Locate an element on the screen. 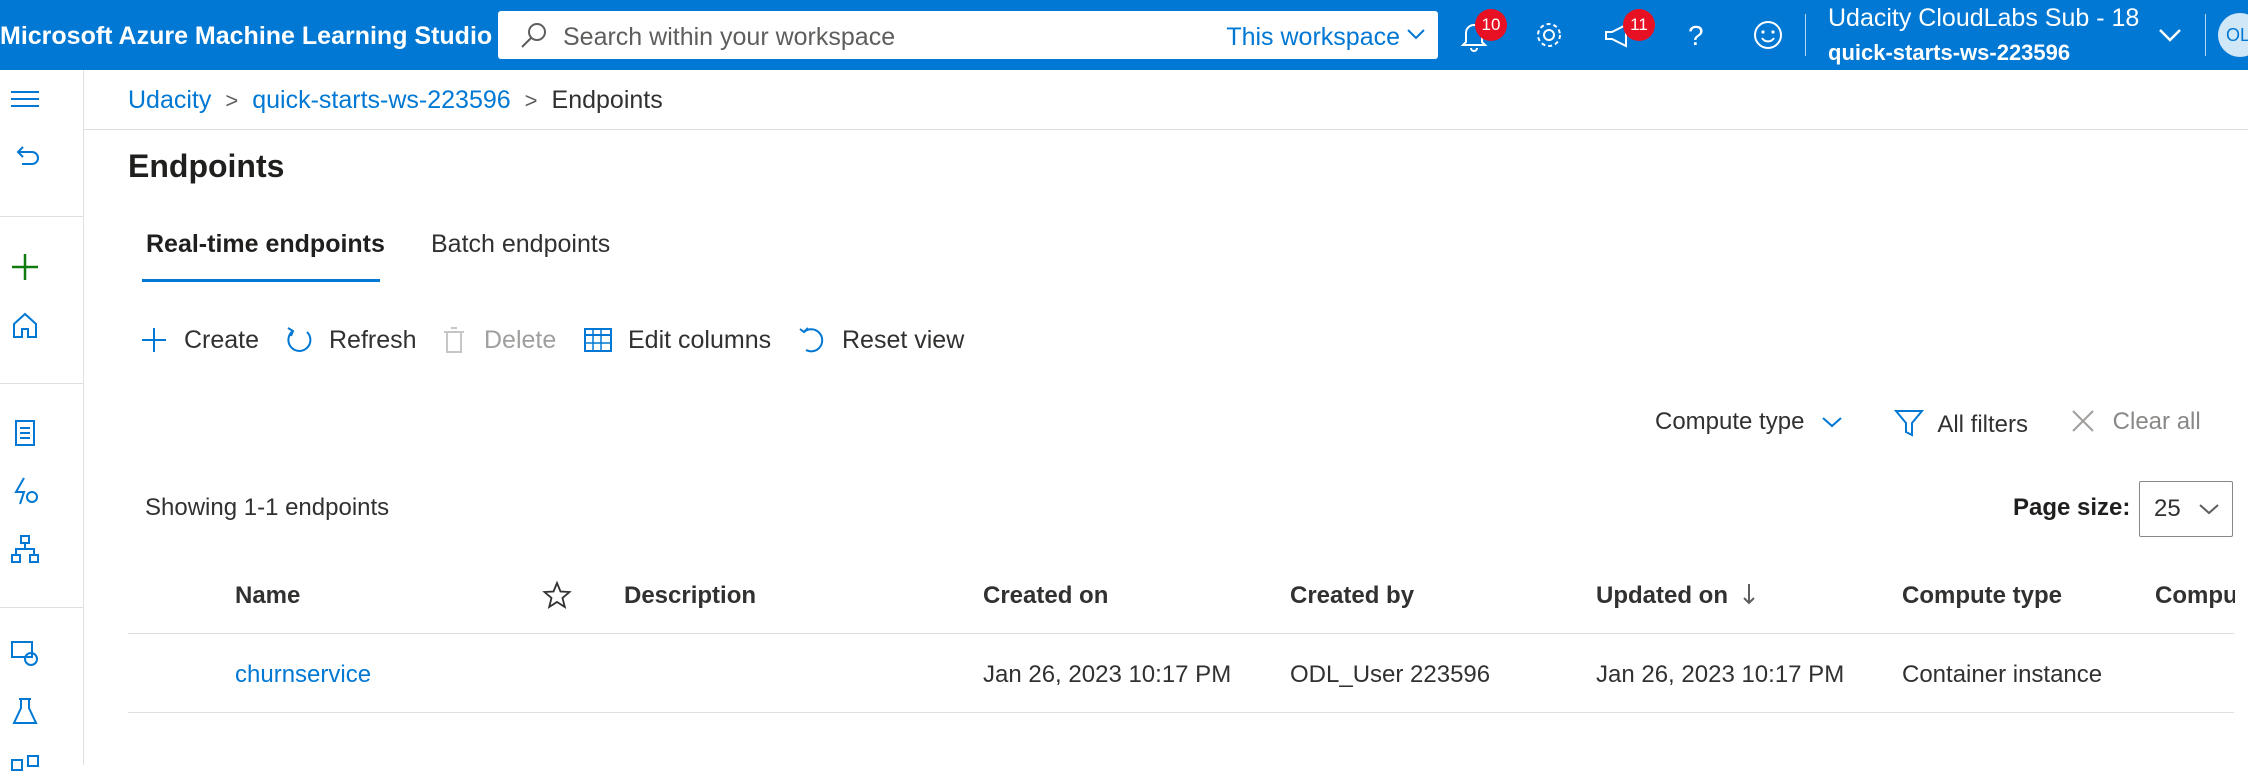 Image resolution: width=2248 pixels, height=784 pixels. create-button: Create is located at coordinates (203, 340).